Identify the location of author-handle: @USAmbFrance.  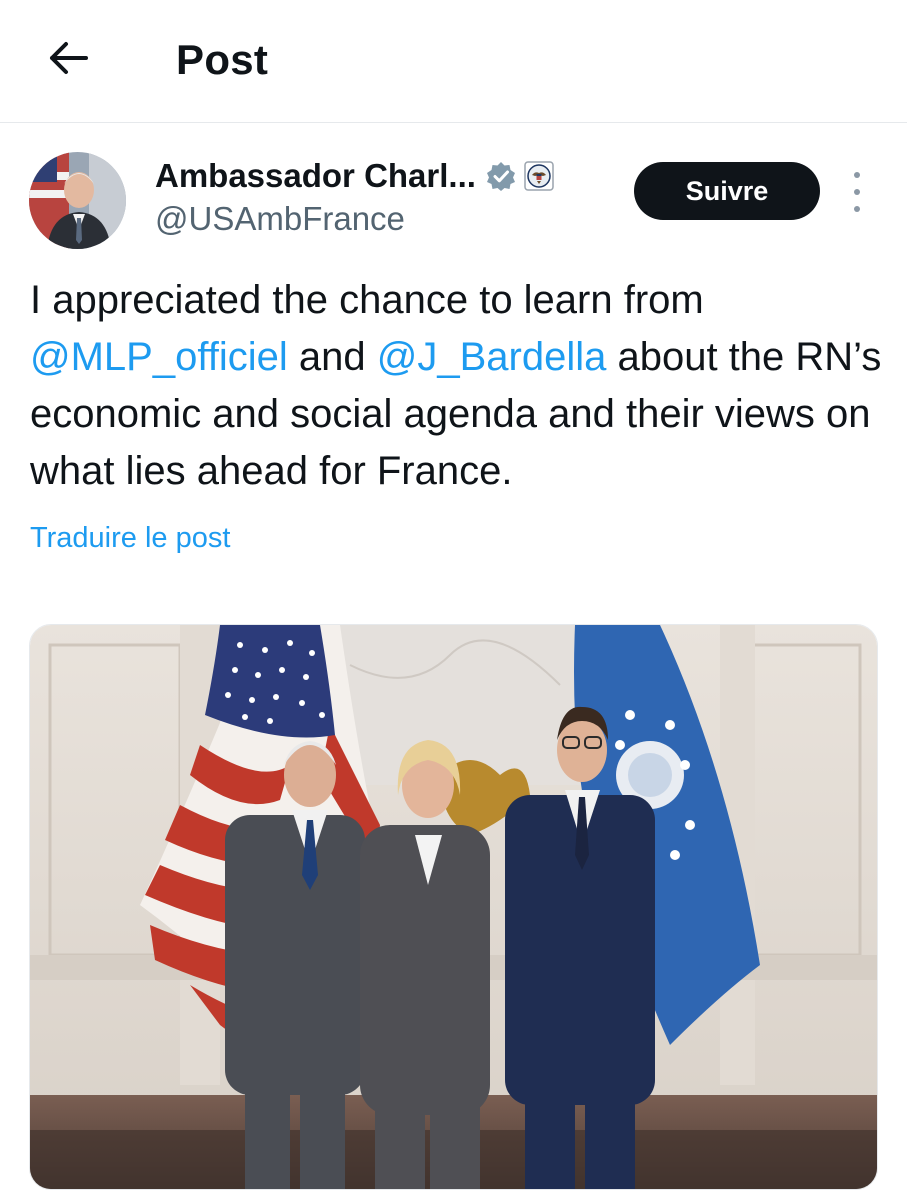
(280, 219).